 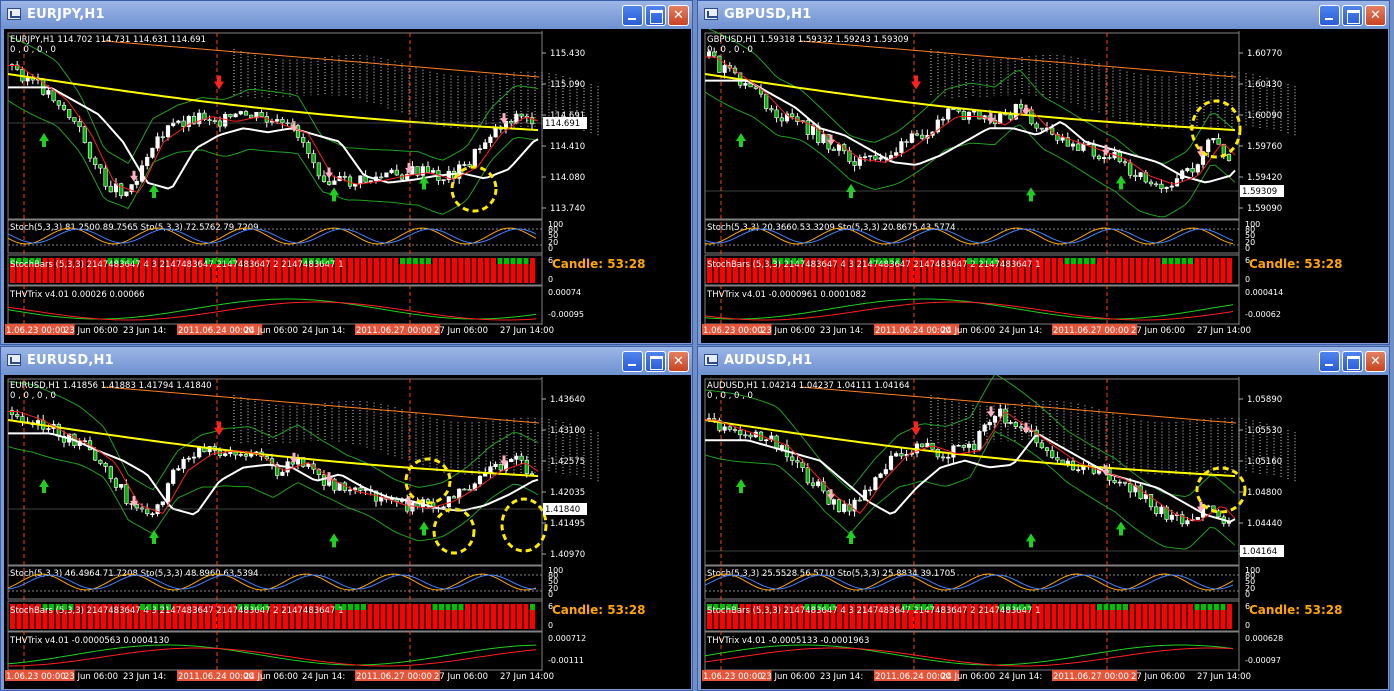 I want to click on window-titlebar: AUDUSD,H1 ✕, so click(x=1043, y=361).